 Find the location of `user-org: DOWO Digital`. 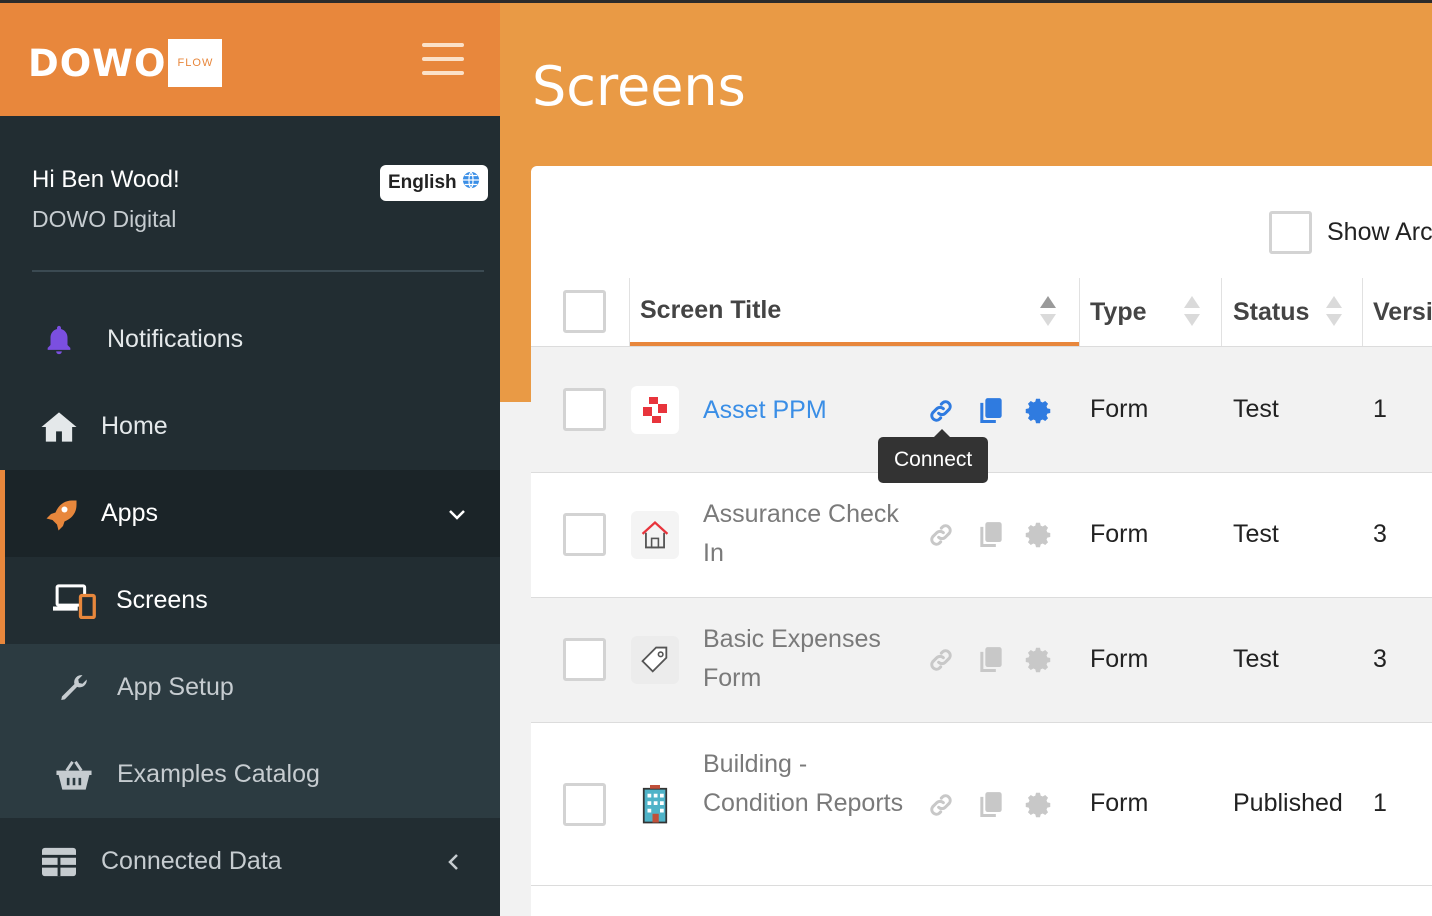

user-org: DOWO Digital is located at coordinates (104, 219).